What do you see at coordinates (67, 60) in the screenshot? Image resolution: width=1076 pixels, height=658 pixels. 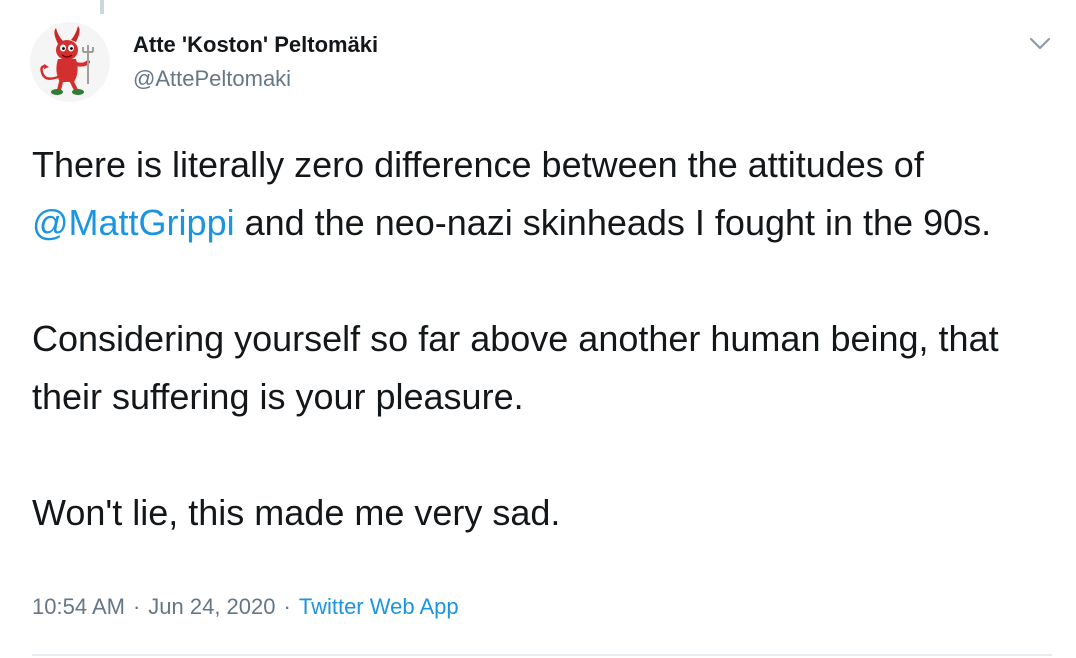 I see `bsd-daemon-avatar-icon` at bounding box center [67, 60].